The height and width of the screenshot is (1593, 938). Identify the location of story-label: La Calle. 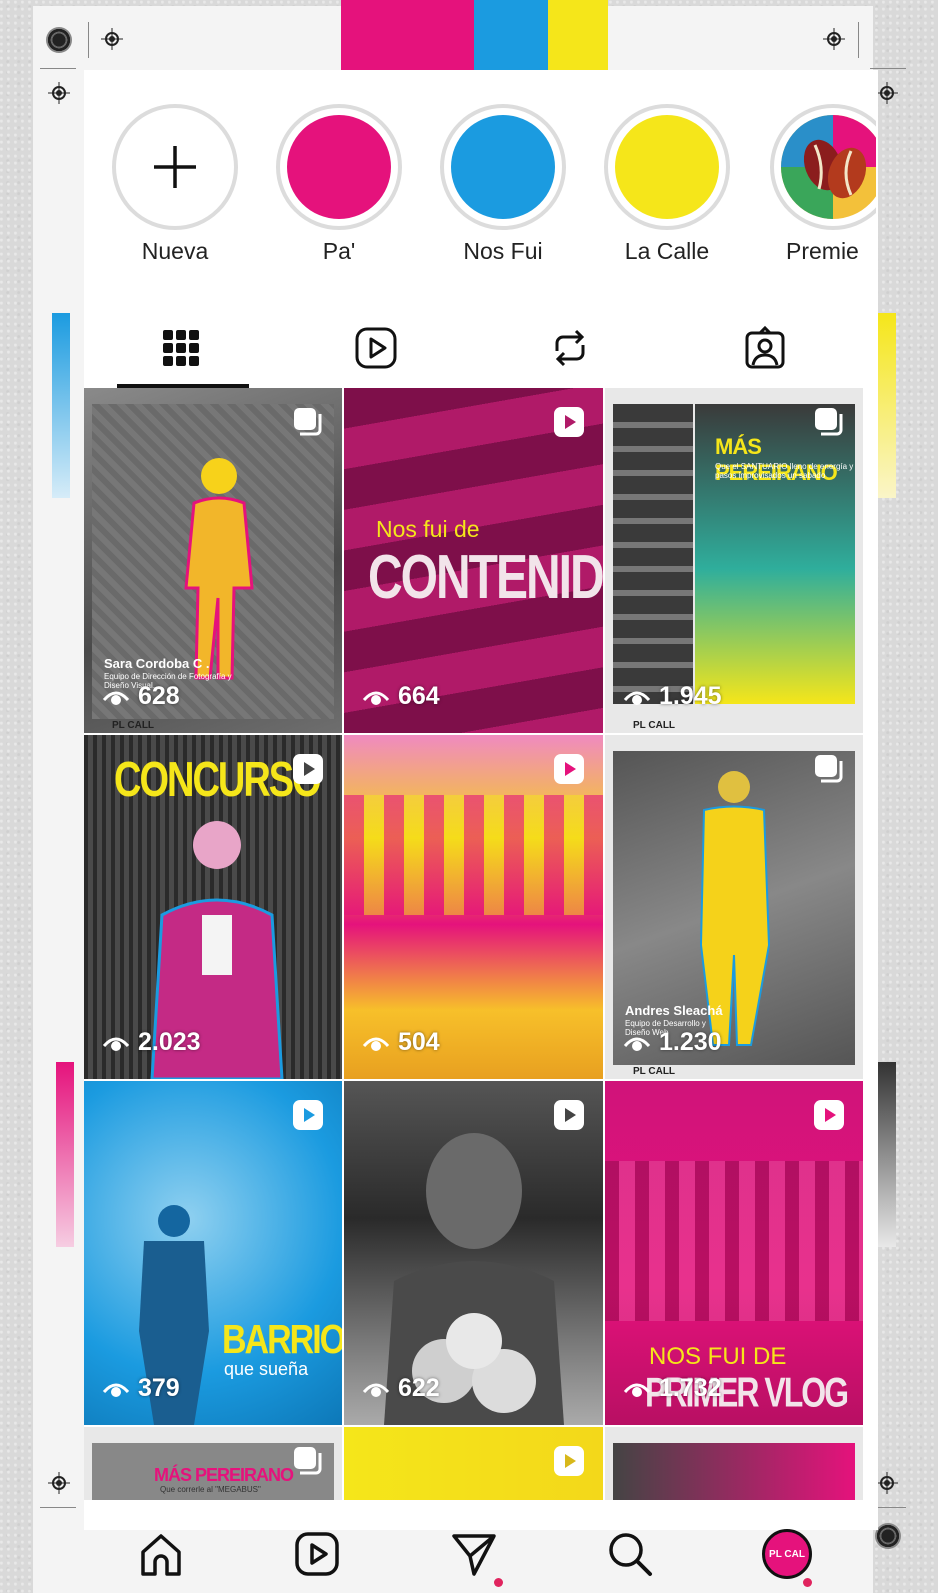
(667, 251).